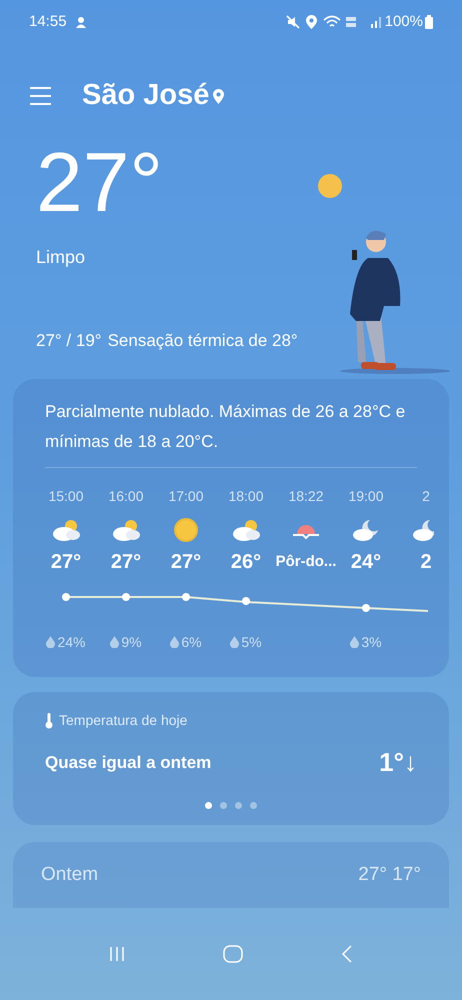 This screenshot has height=1000, width=462. What do you see at coordinates (403, 22) in the screenshot?
I see `battery-percent: 100%` at bounding box center [403, 22].